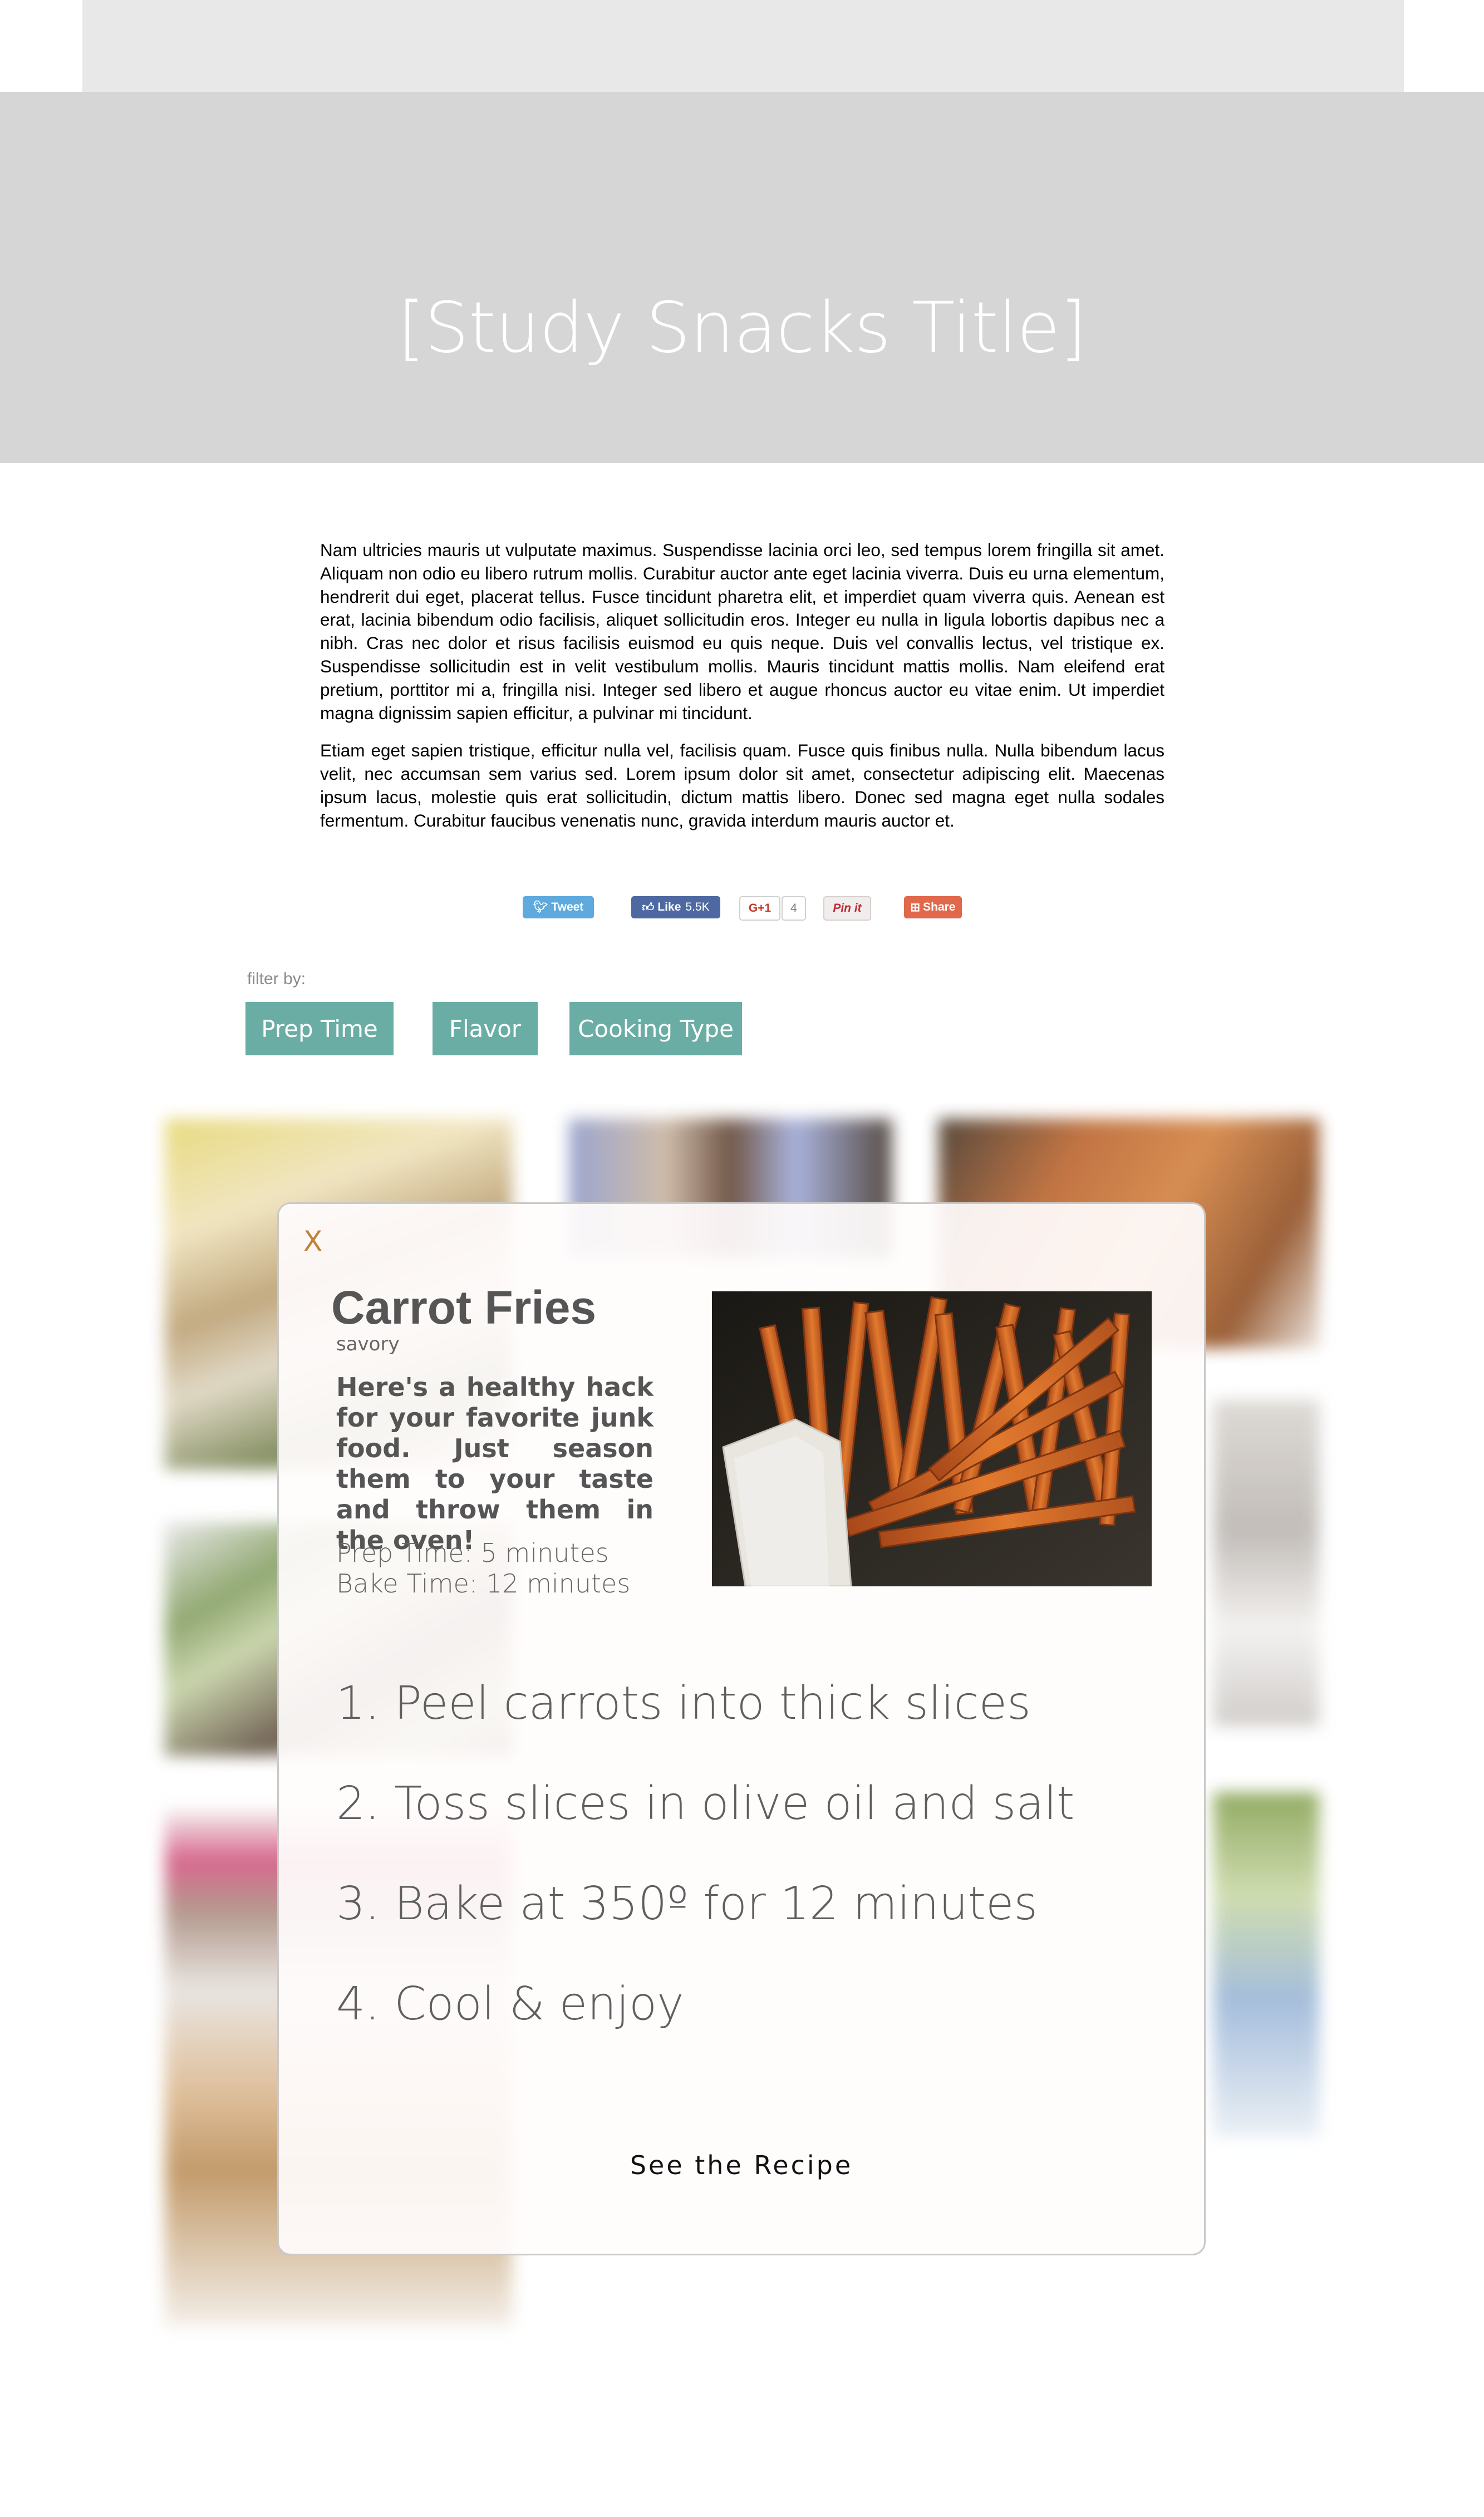 The image size is (1484, 2517). Describe the element at coordinates (510, 2004) in the screenshot. I see `recipe-step: 4. Cool & enjoy` at that location.